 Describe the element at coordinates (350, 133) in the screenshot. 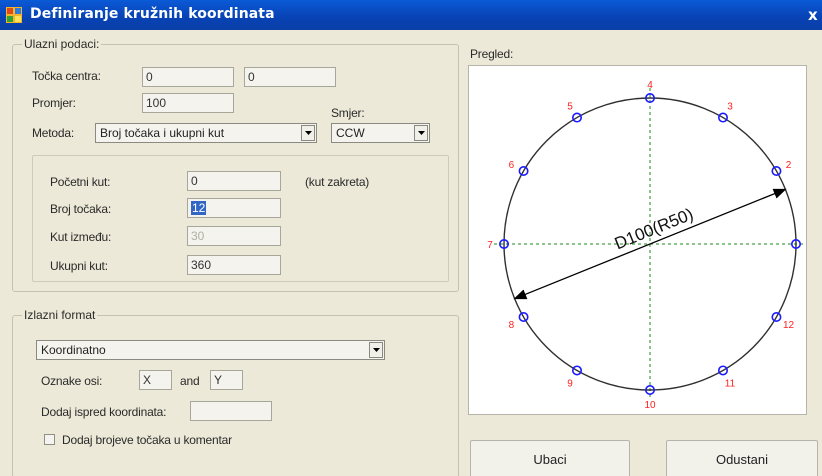

I see `direction-value: CCW` at that location.